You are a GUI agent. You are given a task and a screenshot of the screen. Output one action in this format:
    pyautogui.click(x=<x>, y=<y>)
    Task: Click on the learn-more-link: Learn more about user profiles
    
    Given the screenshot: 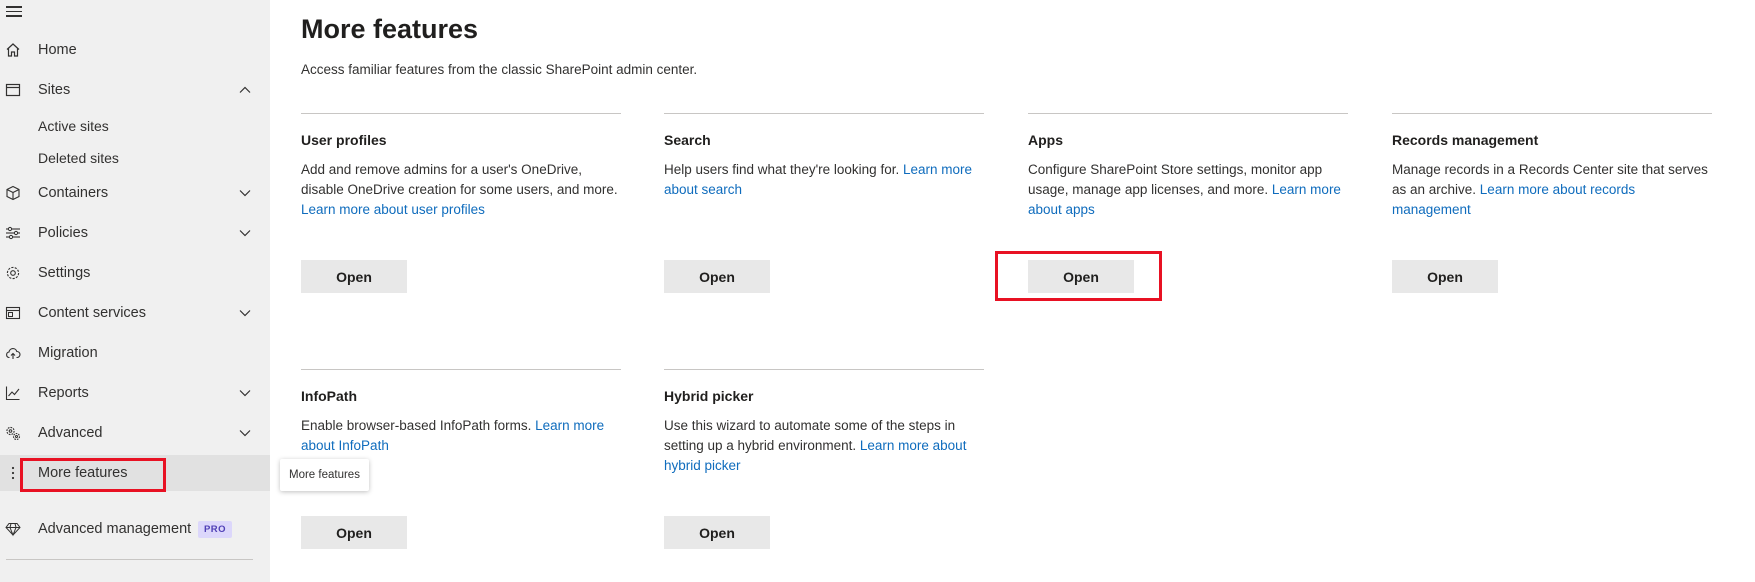 What is the action you would take?
    pyautogui.click(x=393, y=209)
    